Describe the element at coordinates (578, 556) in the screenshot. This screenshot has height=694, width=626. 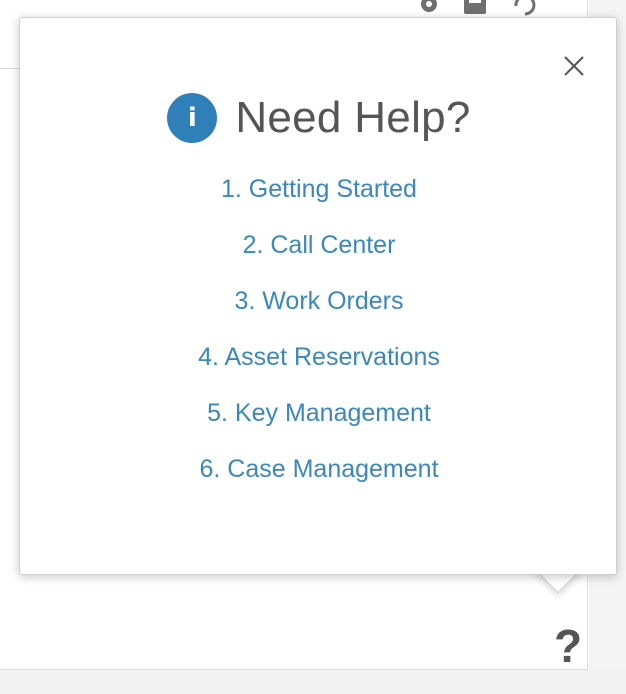
I see `popover-arrow-cover` at that location.